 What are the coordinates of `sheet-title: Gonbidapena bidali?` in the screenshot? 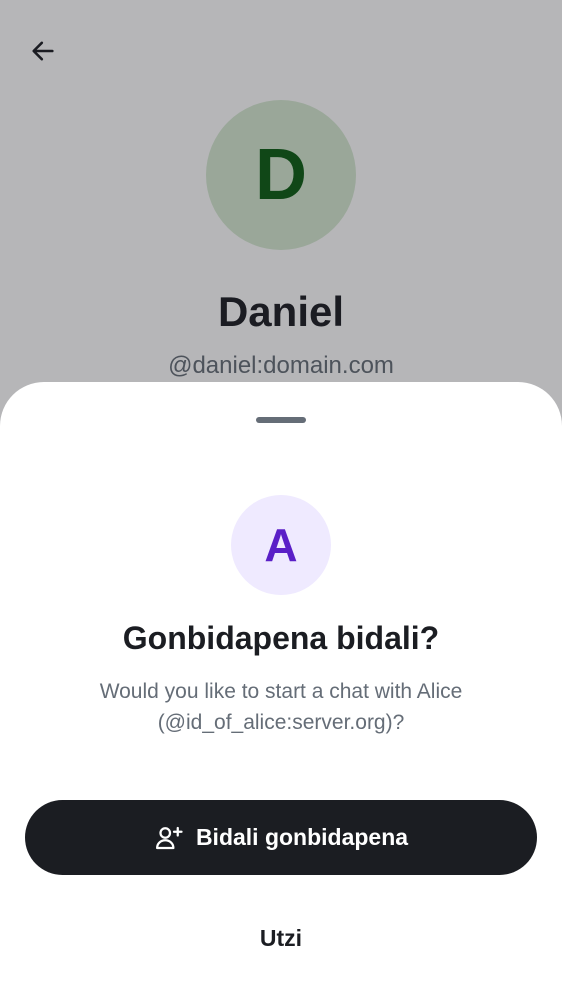 It's located at (281, 638).